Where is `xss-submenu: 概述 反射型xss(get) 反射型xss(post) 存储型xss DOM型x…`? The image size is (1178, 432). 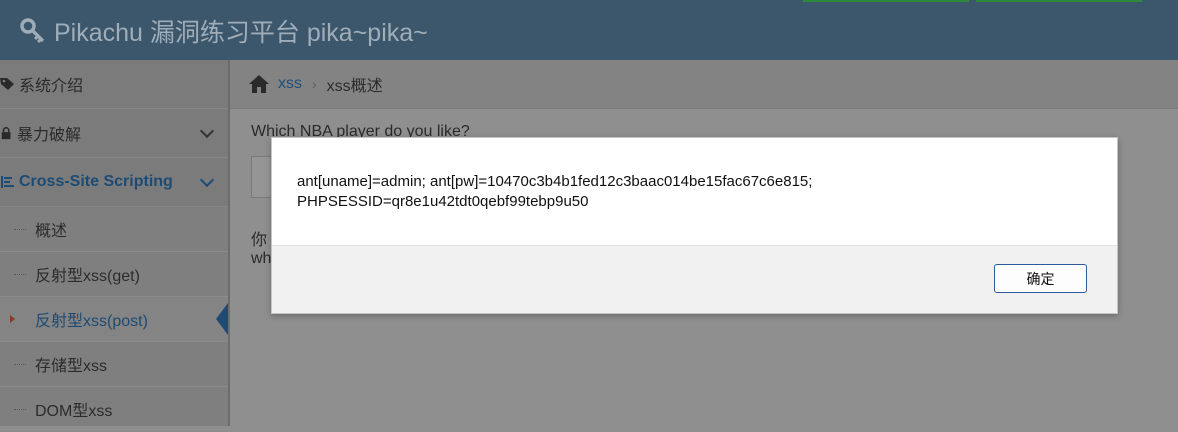
xss-submenu: 概述 反射型xss(get) 反射型xss(post) 存储型xss DOM型x… is located at coordinates (114, 319).